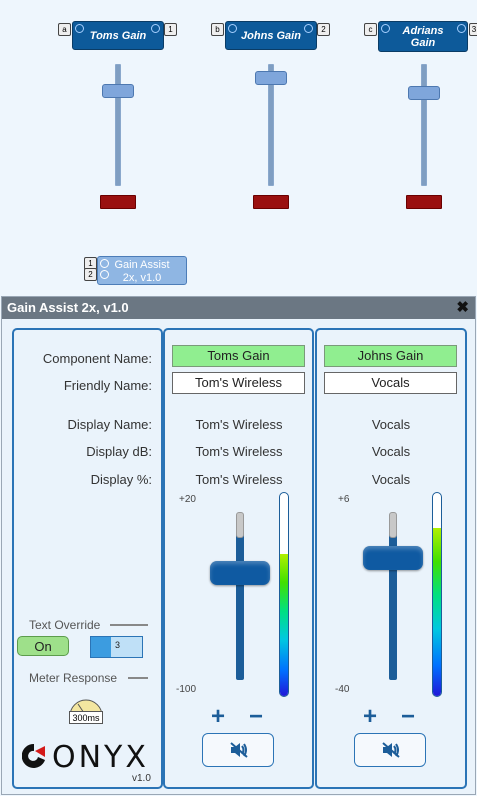 The height and width of the screenshot is (796, 477). What do you see at coordinates (423, 36) in the screenshot?
I see `gain-block-label: Adrians Gain` at bounding box center [423, 36].